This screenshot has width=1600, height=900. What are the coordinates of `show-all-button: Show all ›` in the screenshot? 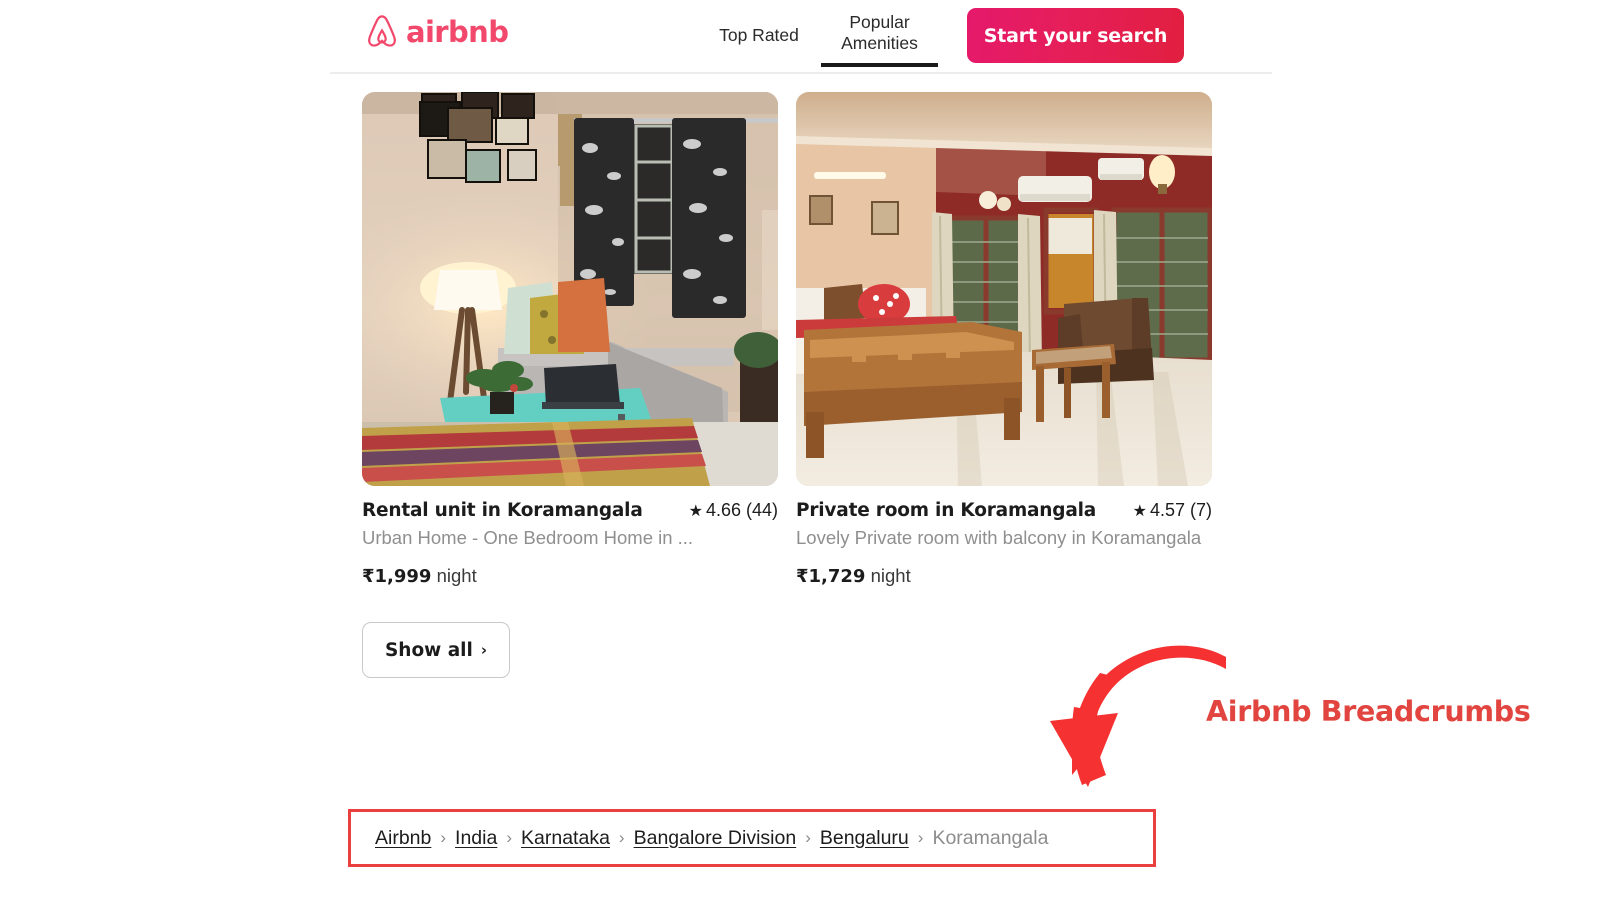 It's located at (436, 650).